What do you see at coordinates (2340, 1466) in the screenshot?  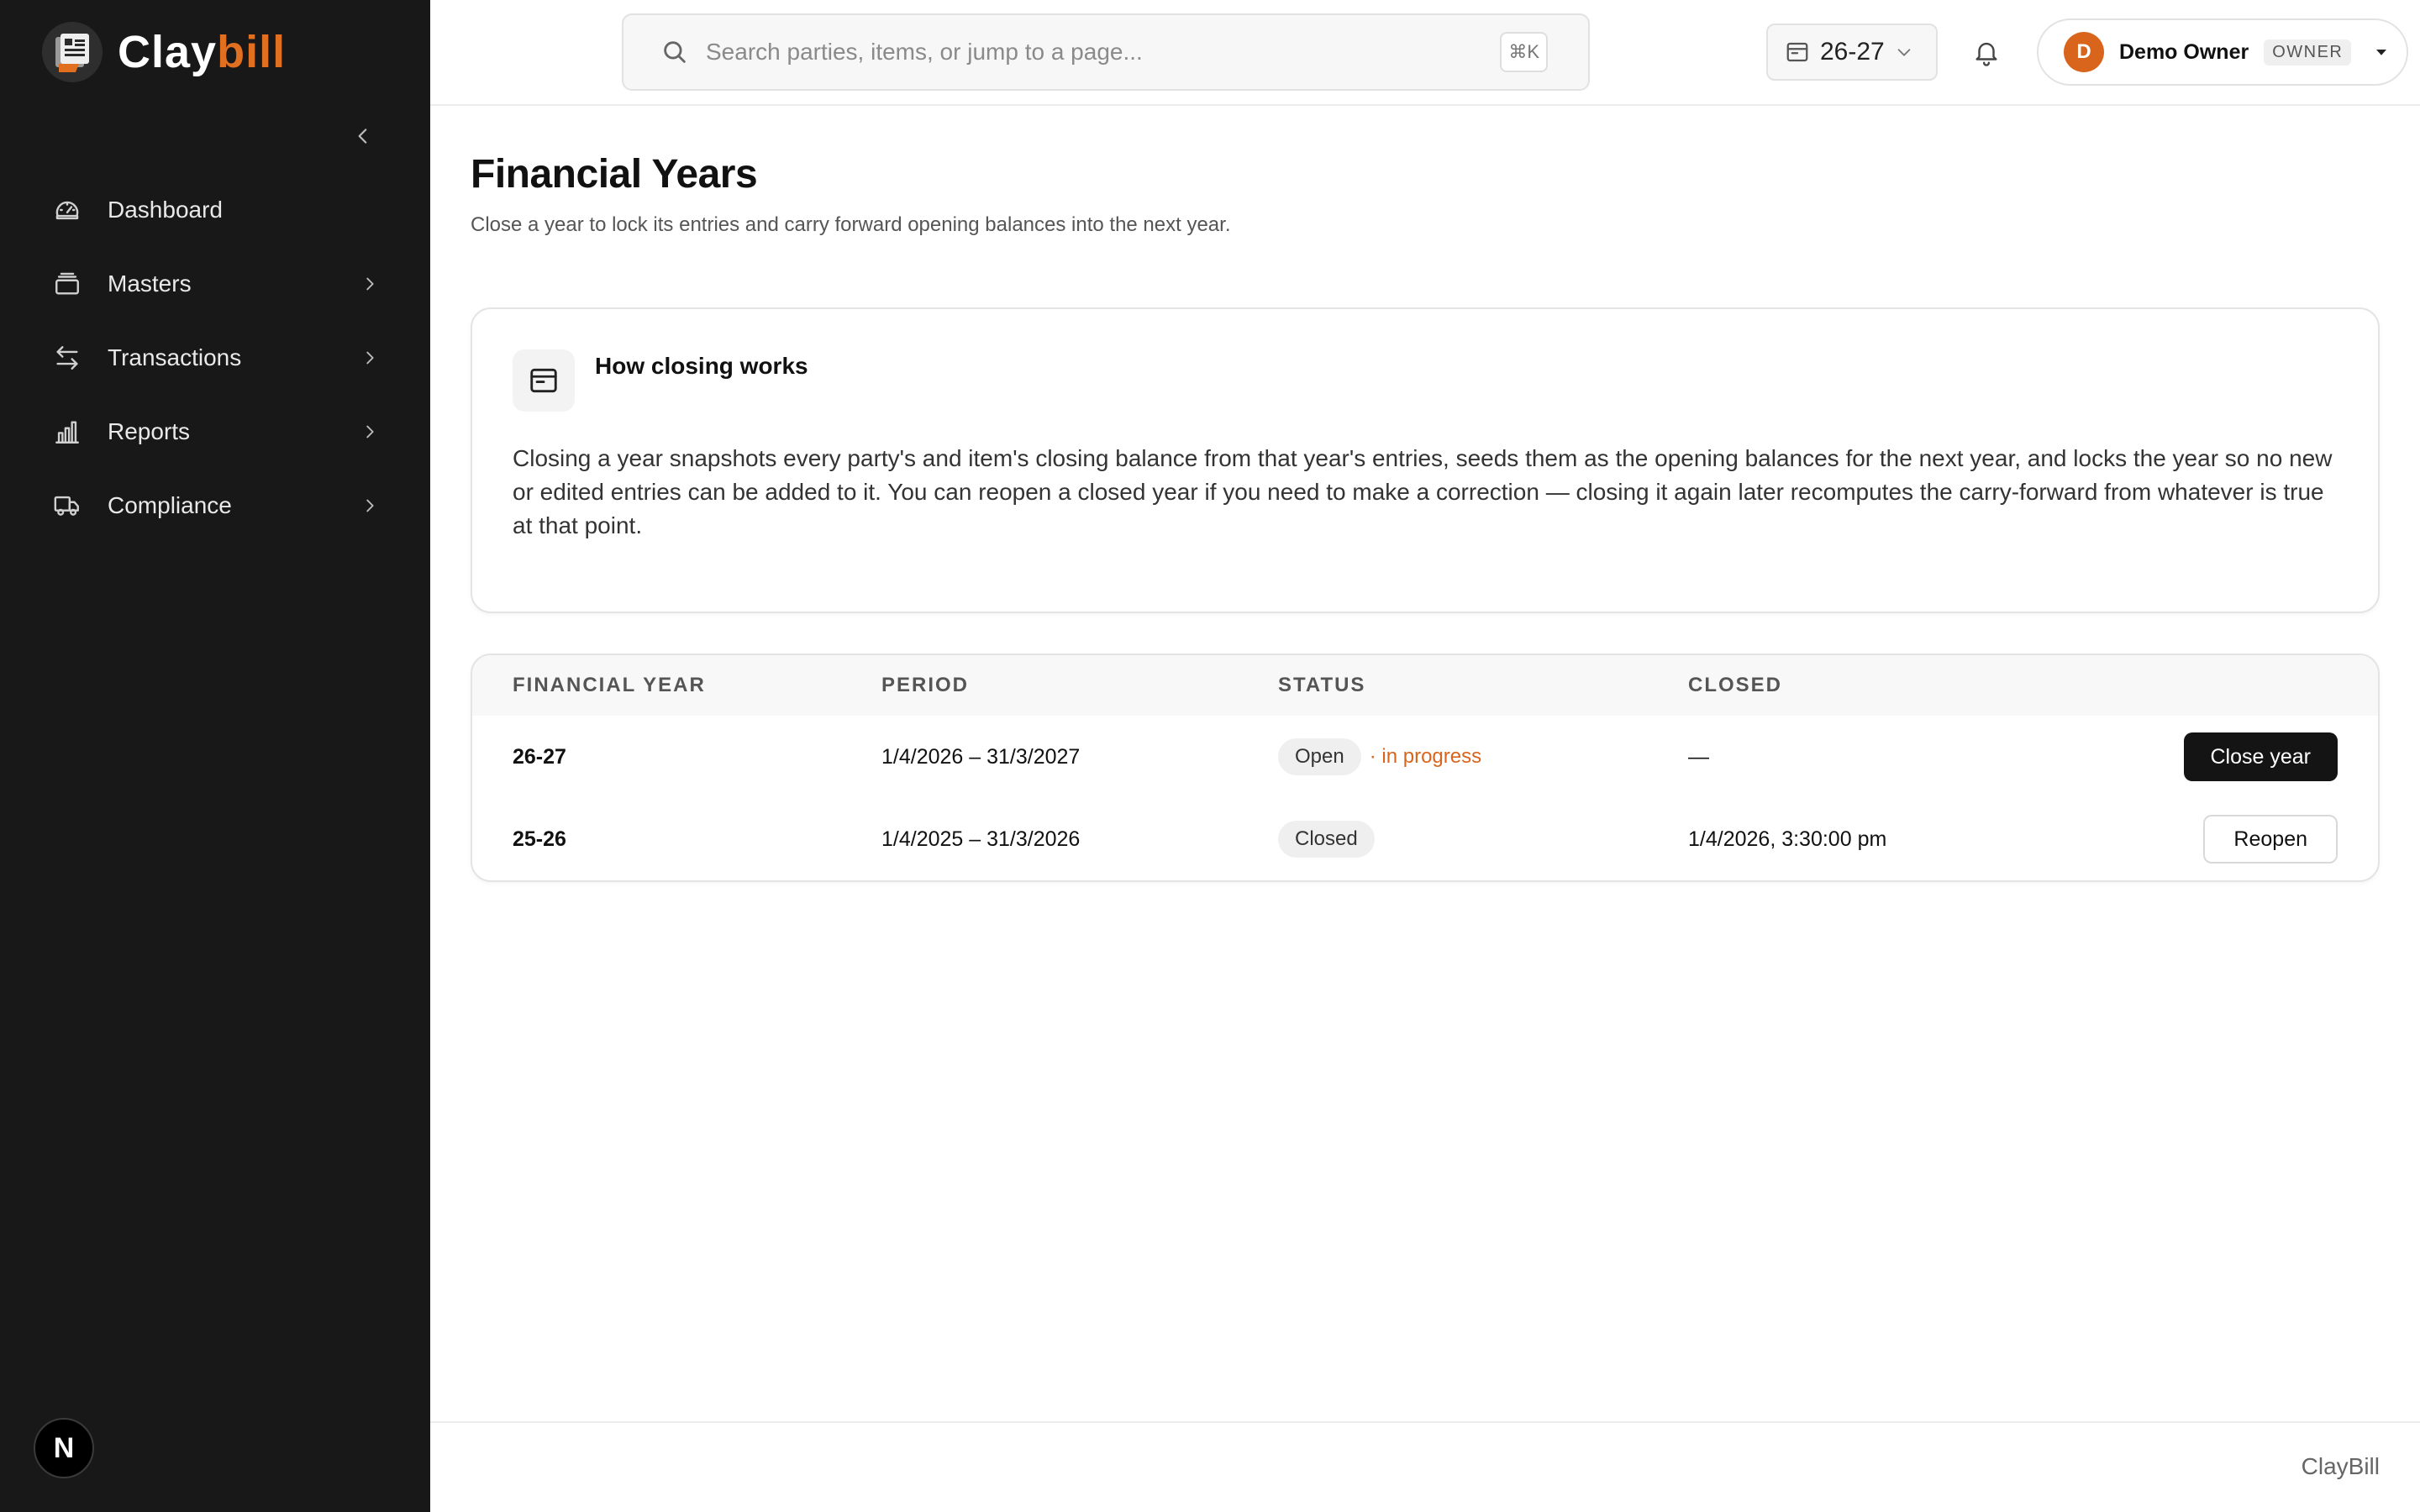 I see `footer-brand: ClayBill` at bounding box center [2340, 1466].